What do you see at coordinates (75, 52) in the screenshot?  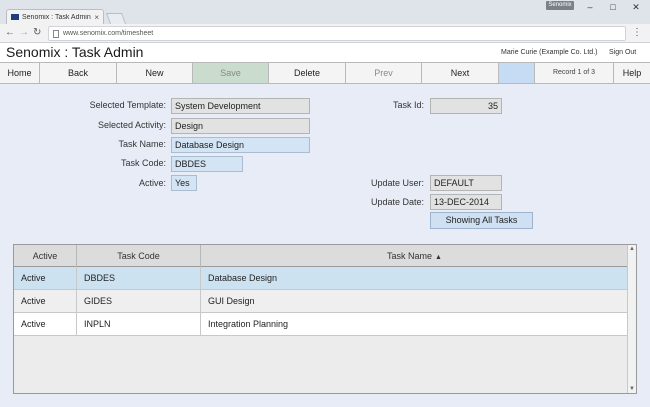 I see `page-title: Senomix : Task Admin` at bounding box center [75, 52].